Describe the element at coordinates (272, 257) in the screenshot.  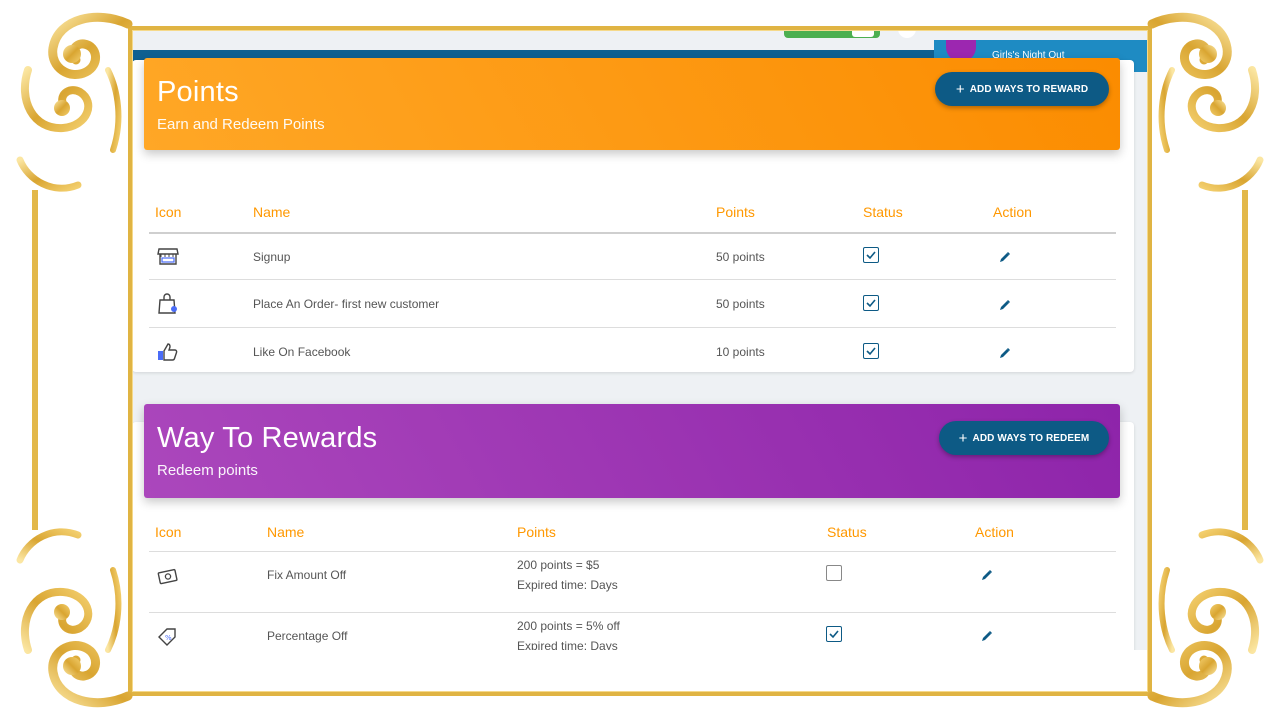
I see `row-name: Signup` at that location.